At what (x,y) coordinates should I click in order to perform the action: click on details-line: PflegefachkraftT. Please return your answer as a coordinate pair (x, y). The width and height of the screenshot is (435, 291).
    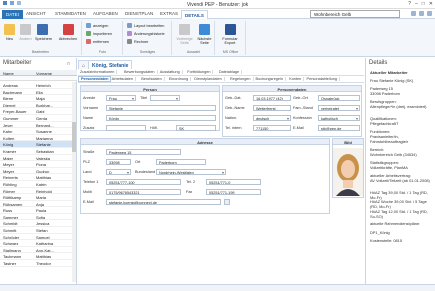
    Looking at the image, I should click on (384, 123).